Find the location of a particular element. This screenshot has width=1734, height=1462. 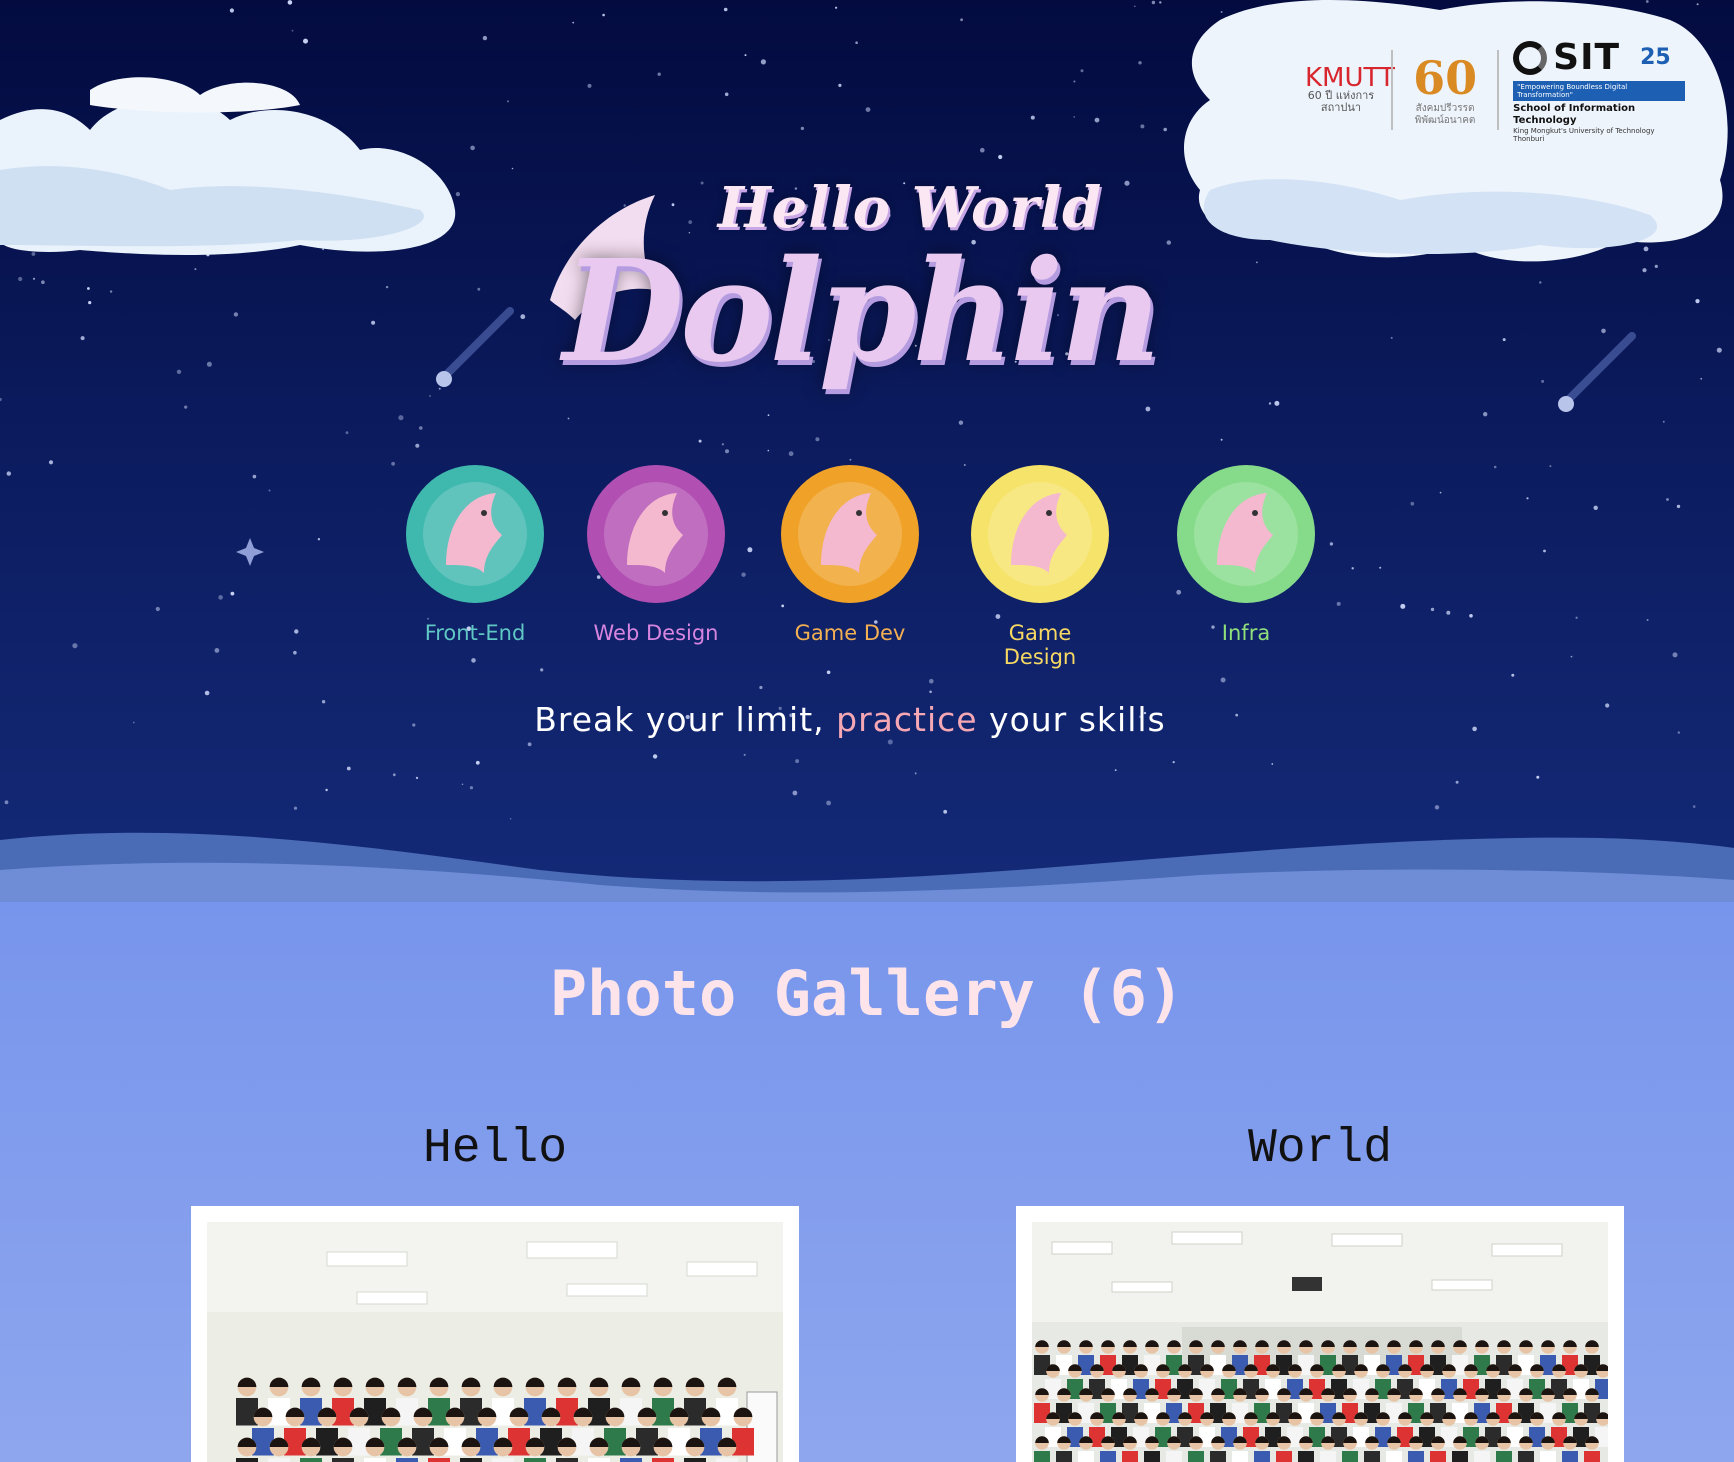

shooting-star-right-icon is located at coordinates (1597, 372).